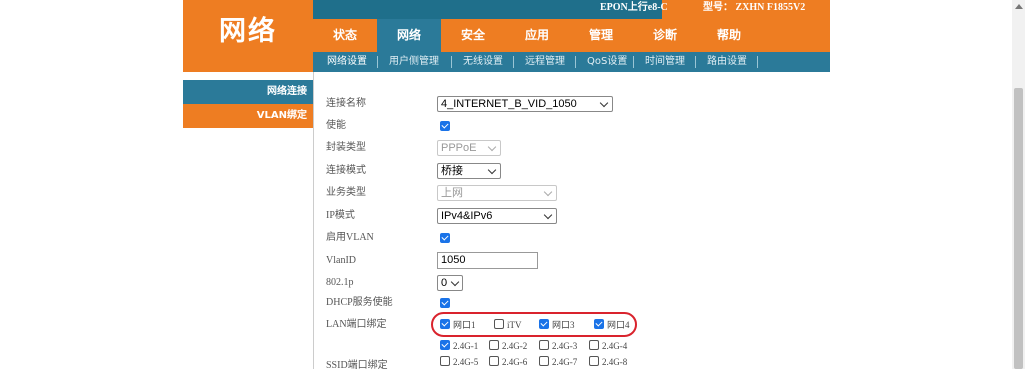 Image resolution: width=1025 pixels, height=373 pixels. I want to click on enable-vlan-label: 启用VLAN, so click(350, 237).